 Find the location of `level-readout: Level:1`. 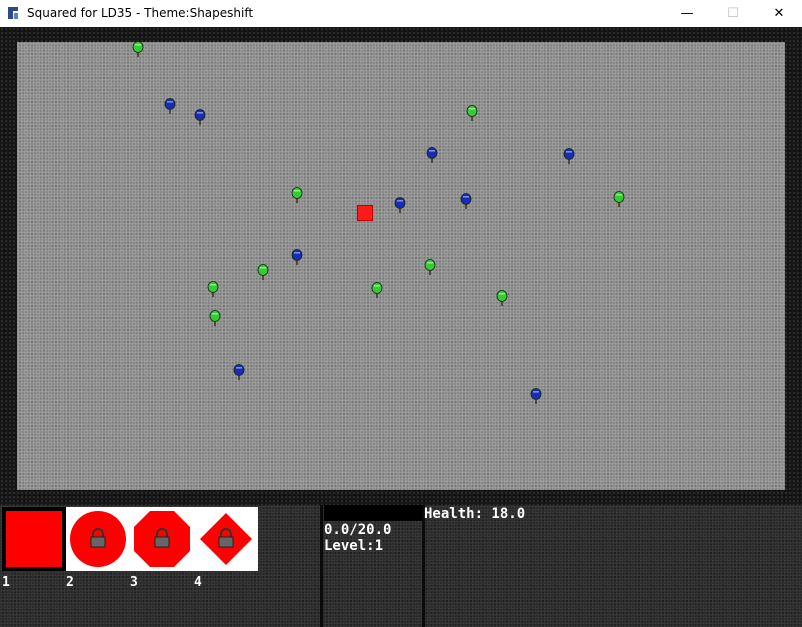

level-readout: Level:1 is located at coordinates (354, 546).